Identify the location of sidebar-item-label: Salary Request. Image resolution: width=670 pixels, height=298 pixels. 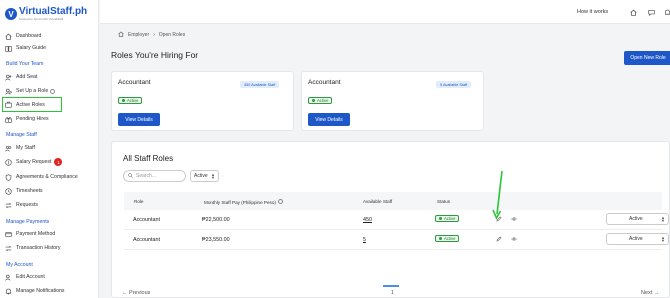
(34, 162).